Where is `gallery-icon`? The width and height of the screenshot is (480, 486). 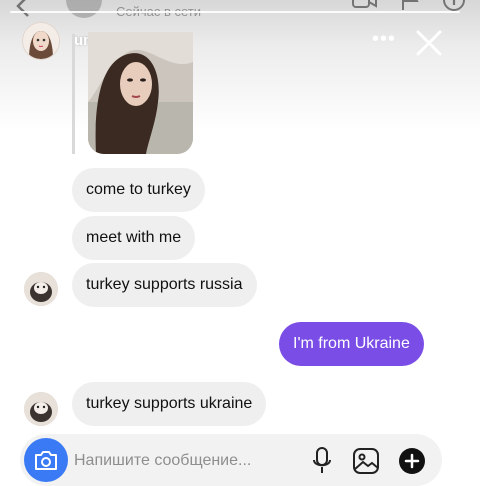 gallery-icon is located at coordinates (366, 463).